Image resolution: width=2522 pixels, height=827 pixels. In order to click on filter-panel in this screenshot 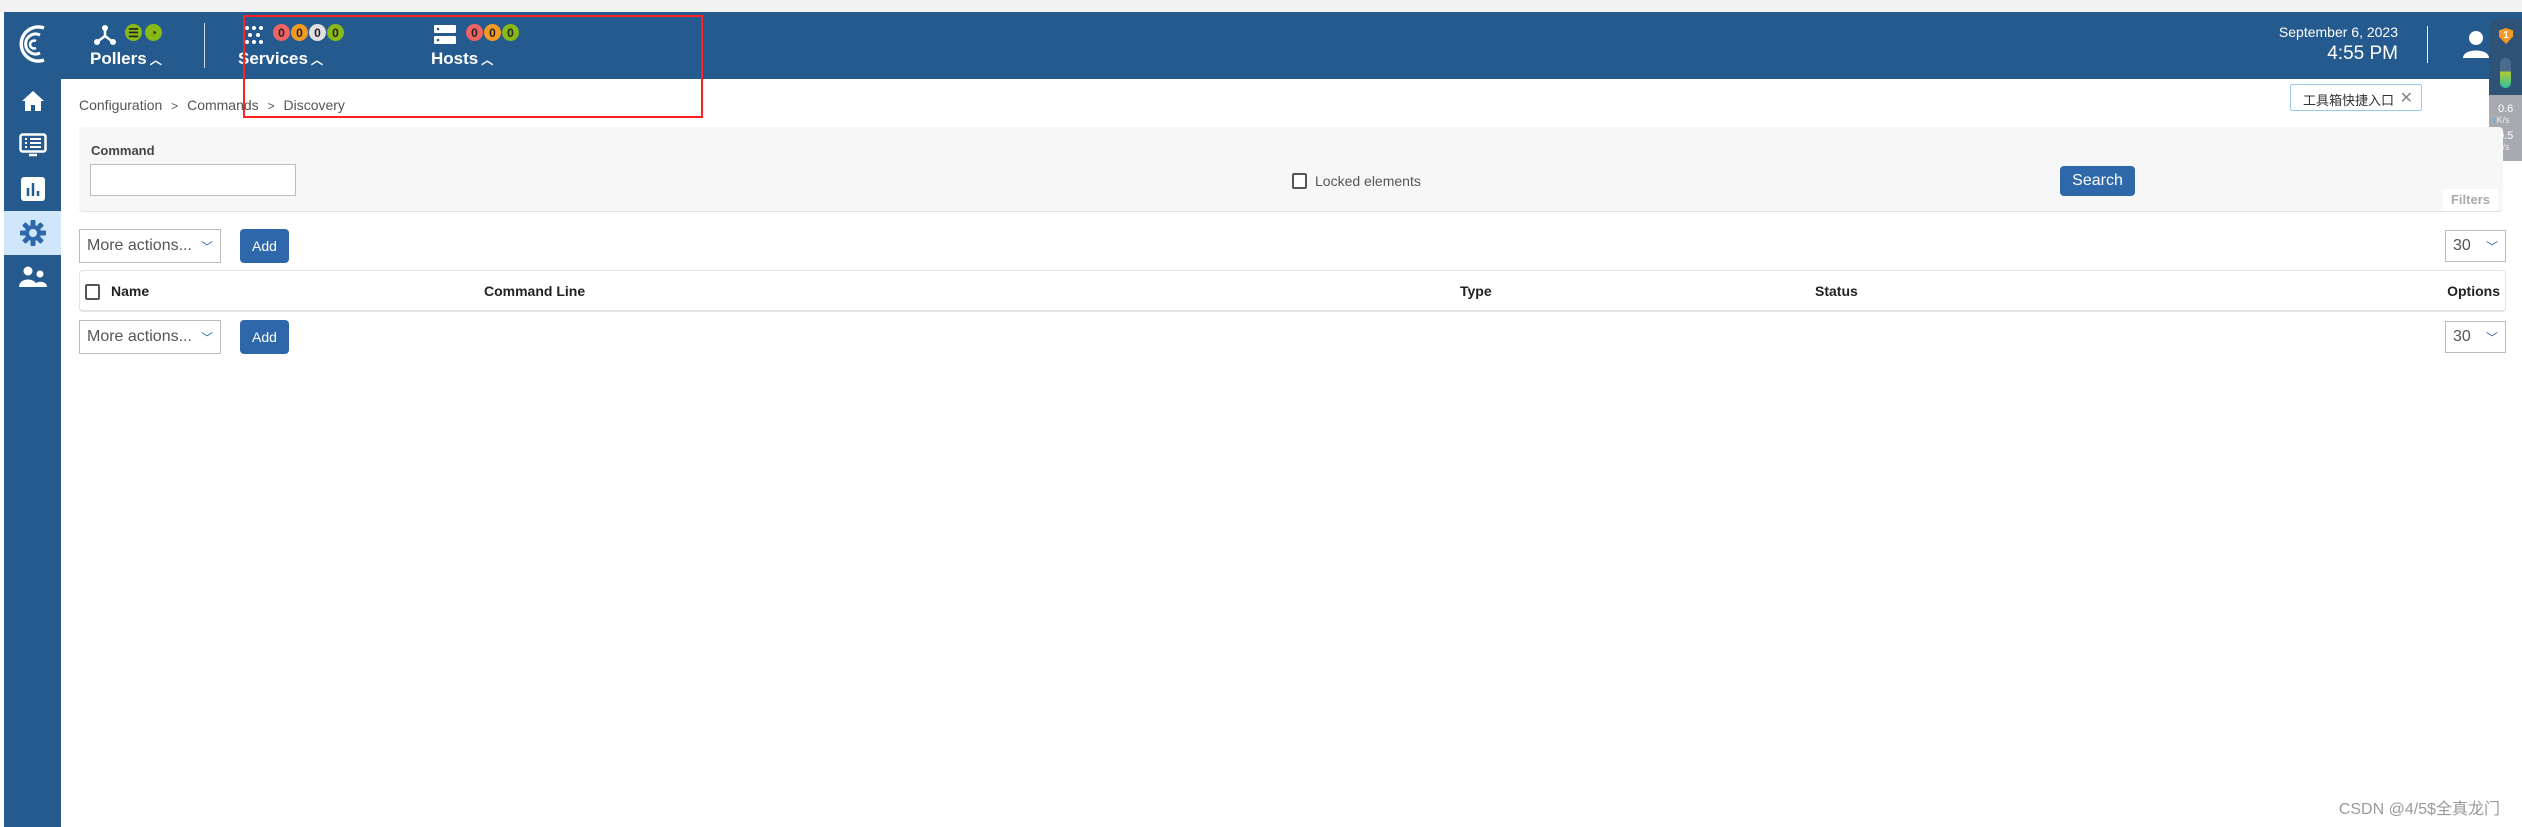, I will do `click(1291, 169)`.